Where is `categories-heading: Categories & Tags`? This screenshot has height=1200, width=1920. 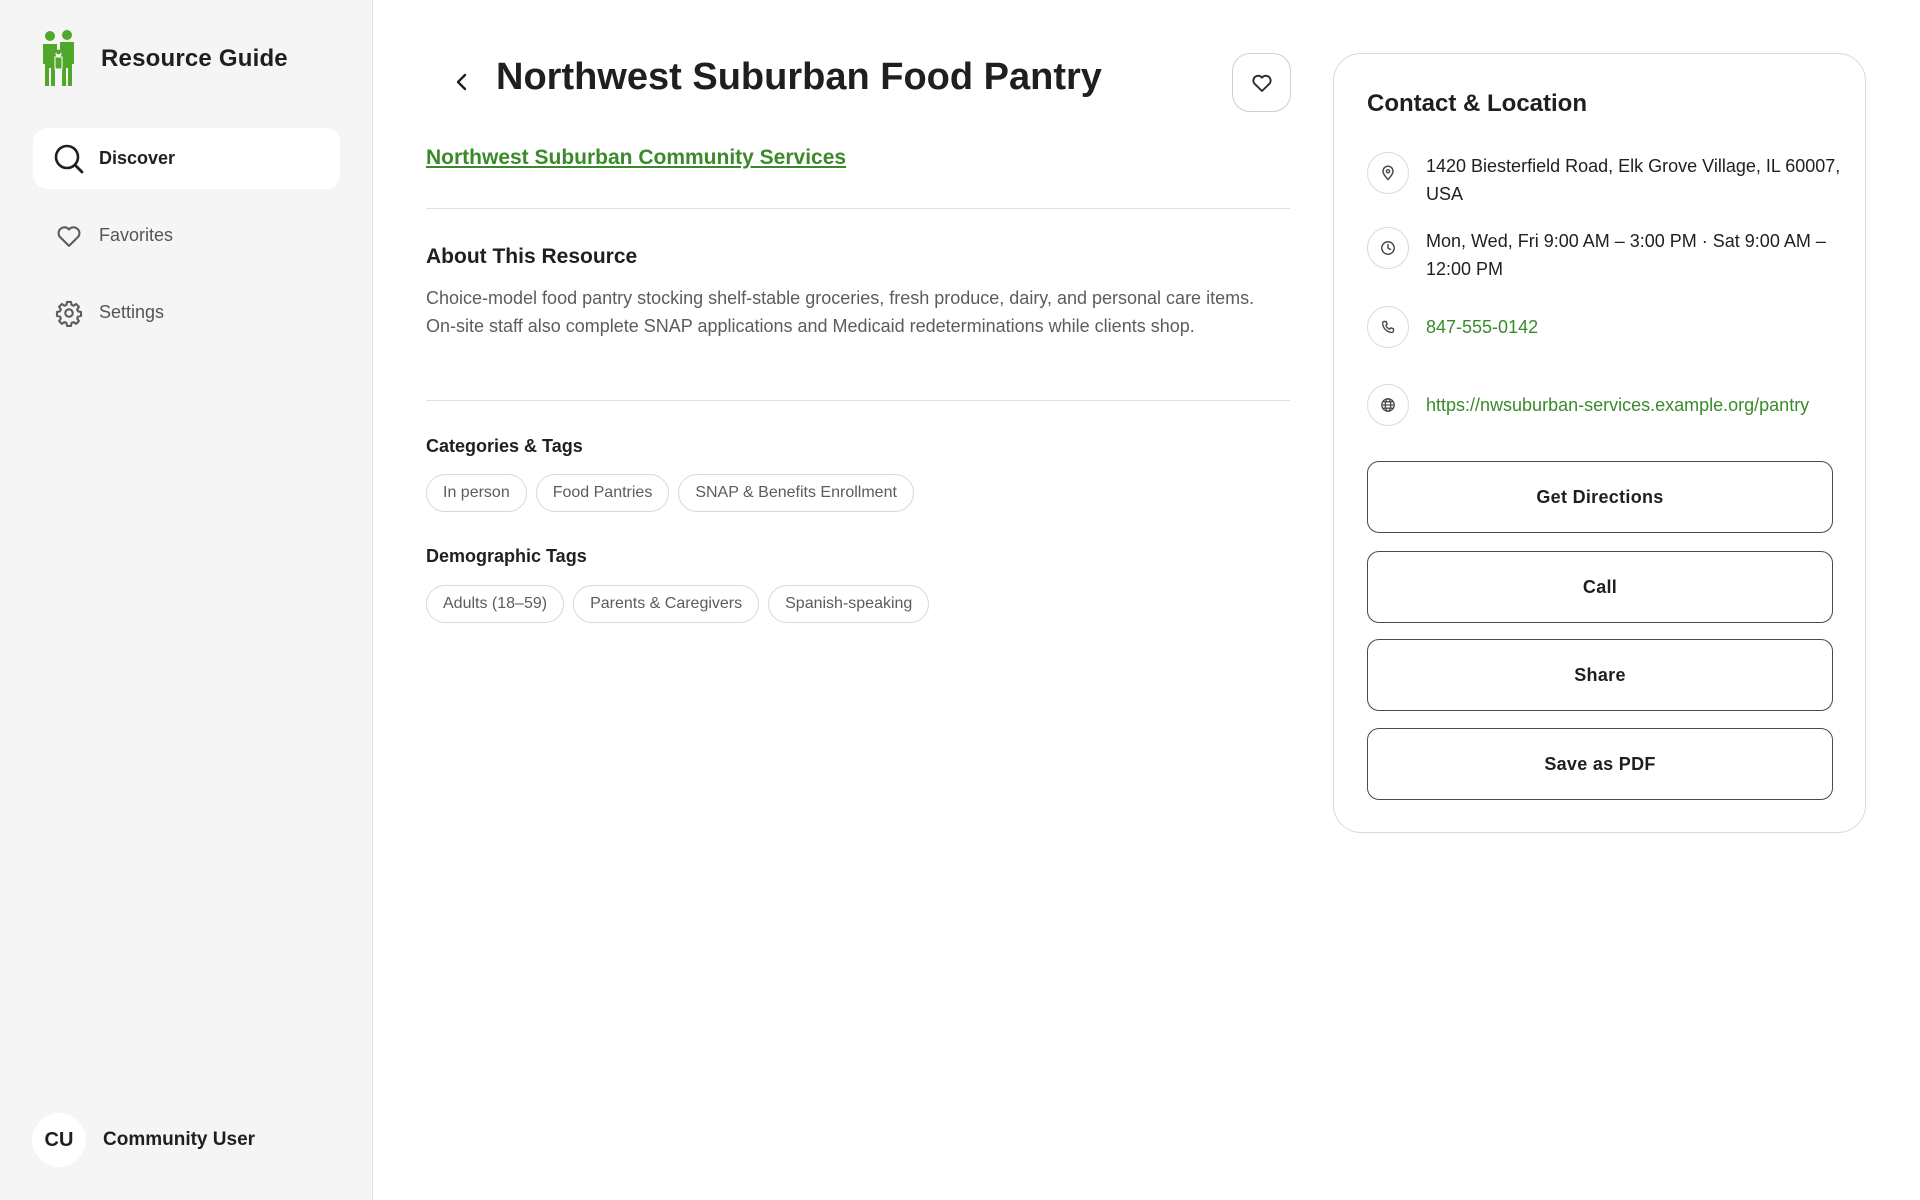 categories-heading: Categories & Tags is located at coordinates (504, 446).